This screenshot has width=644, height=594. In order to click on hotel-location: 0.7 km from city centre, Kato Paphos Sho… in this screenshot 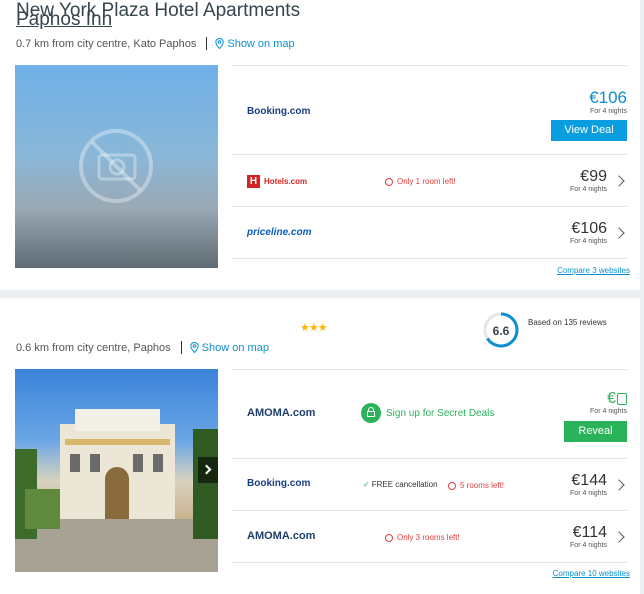, I will do `click(155, 43)`.